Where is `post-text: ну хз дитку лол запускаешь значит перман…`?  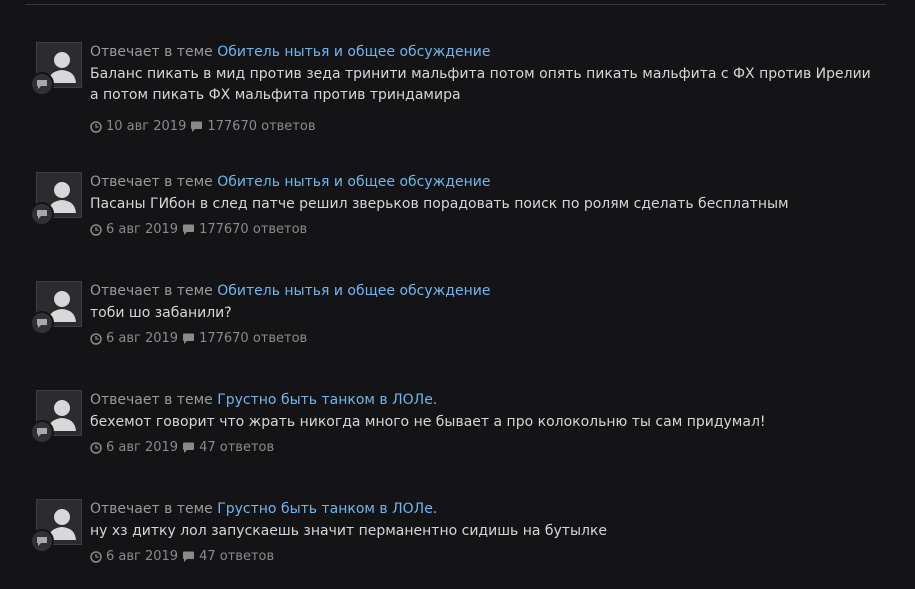
post-text: ну хз дитку лол запускаешь значит перман… is located at coordinates (349, 531).